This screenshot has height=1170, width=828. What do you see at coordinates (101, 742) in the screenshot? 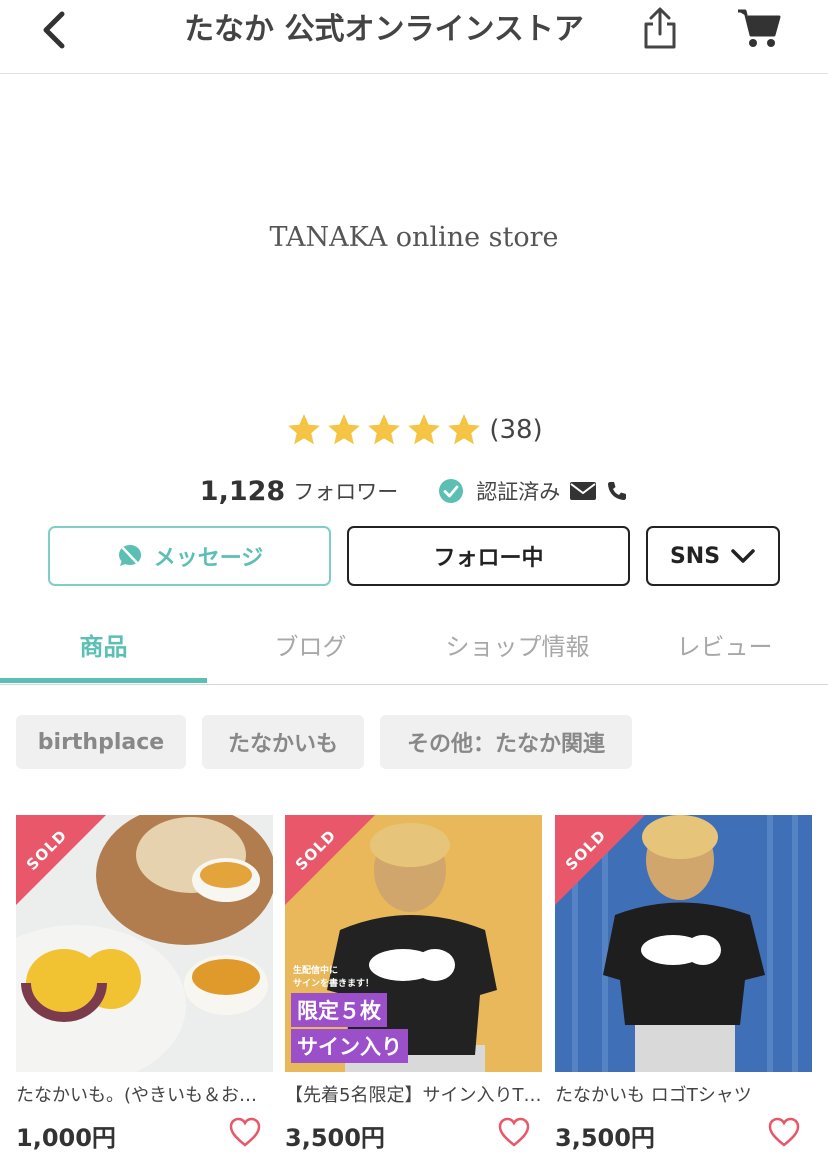
I see `category-chip-birthplace: birthplace` at bounding box center [101, 742].